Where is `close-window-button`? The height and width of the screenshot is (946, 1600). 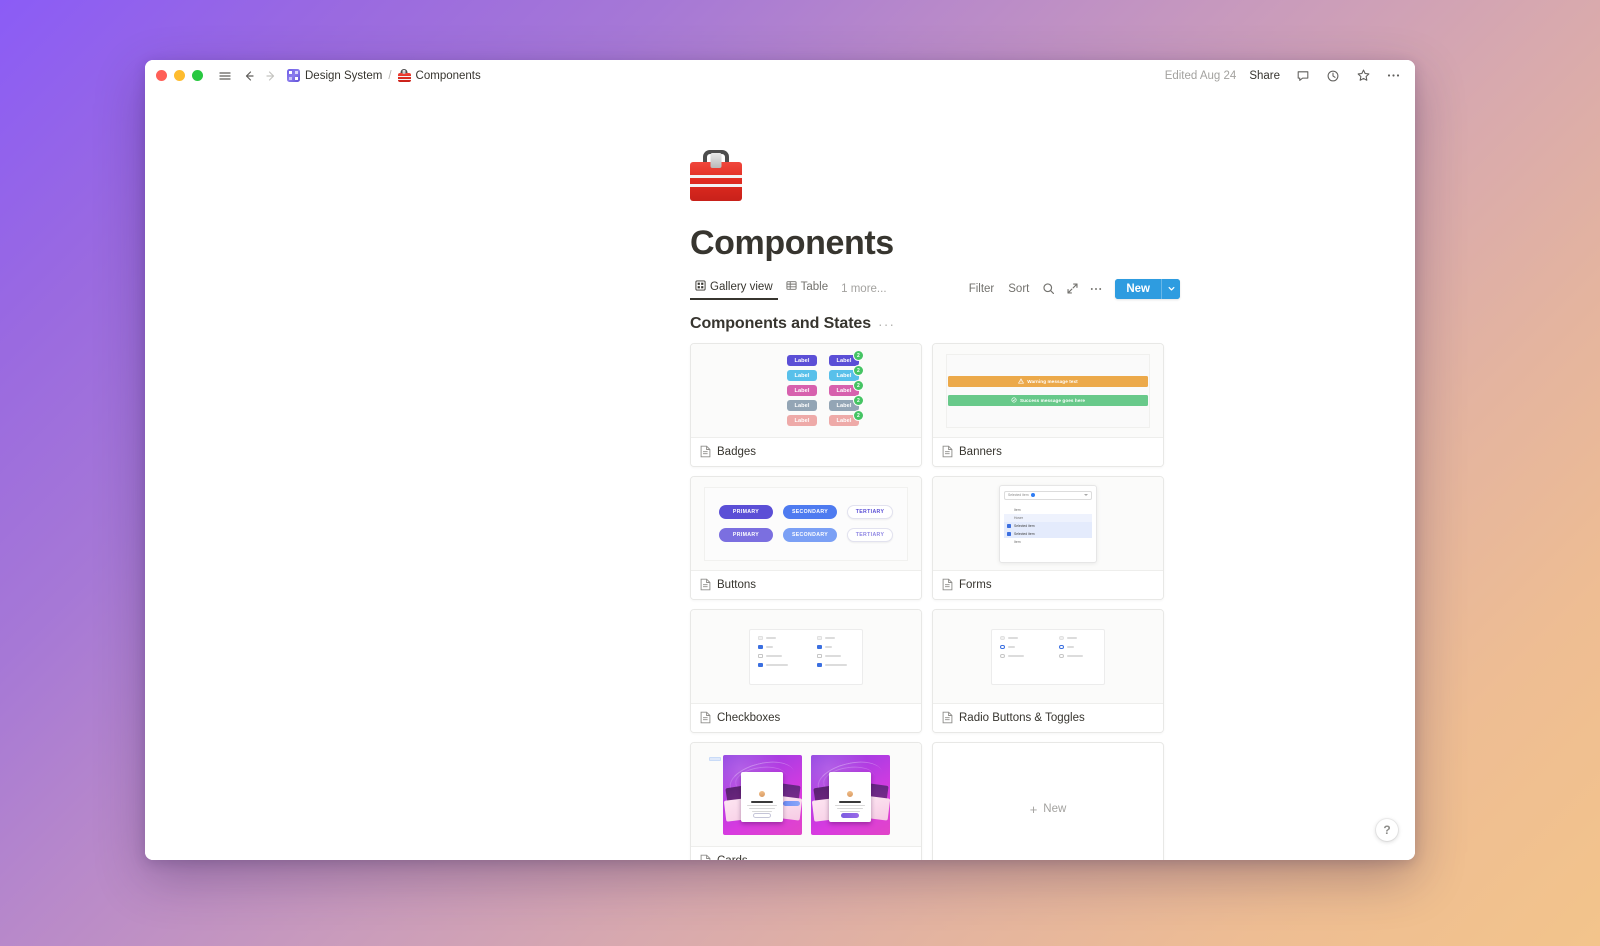
close-window-button is located at coordinates (161, 75).